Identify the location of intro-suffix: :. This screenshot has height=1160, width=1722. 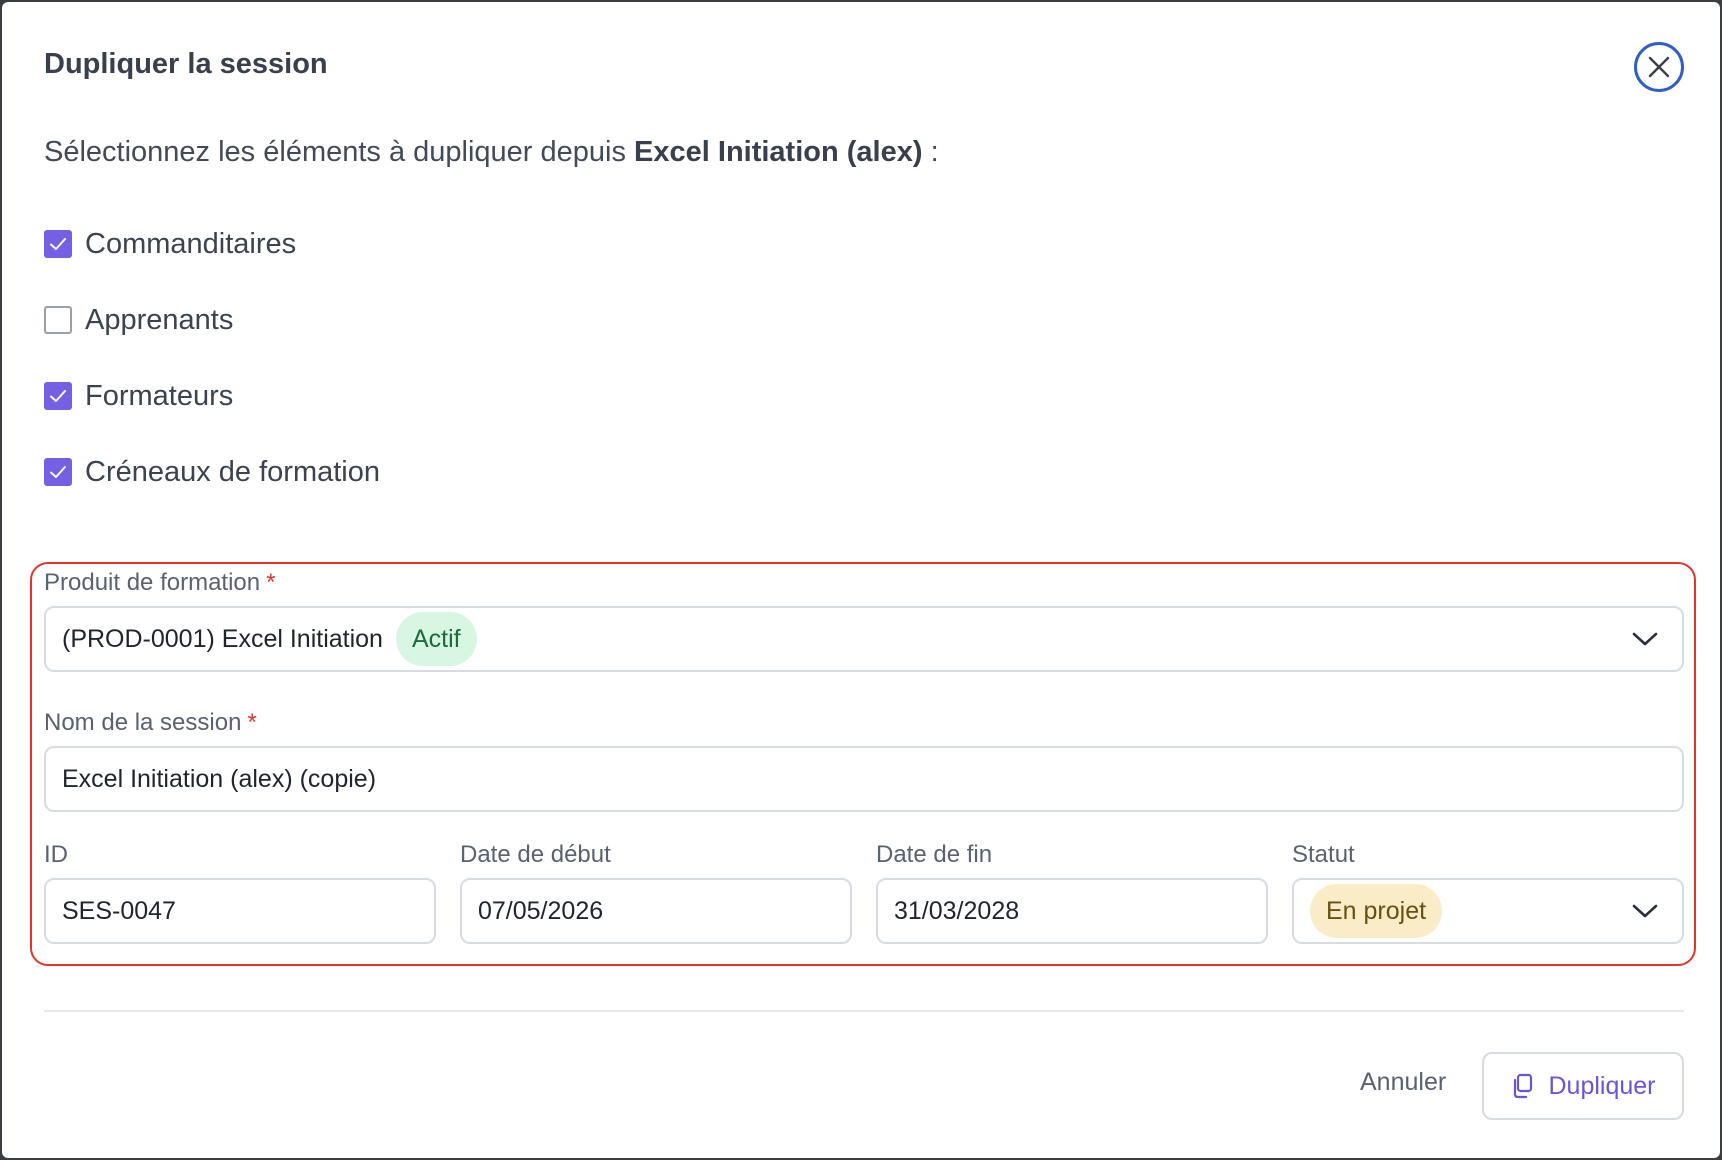
(930, 152).